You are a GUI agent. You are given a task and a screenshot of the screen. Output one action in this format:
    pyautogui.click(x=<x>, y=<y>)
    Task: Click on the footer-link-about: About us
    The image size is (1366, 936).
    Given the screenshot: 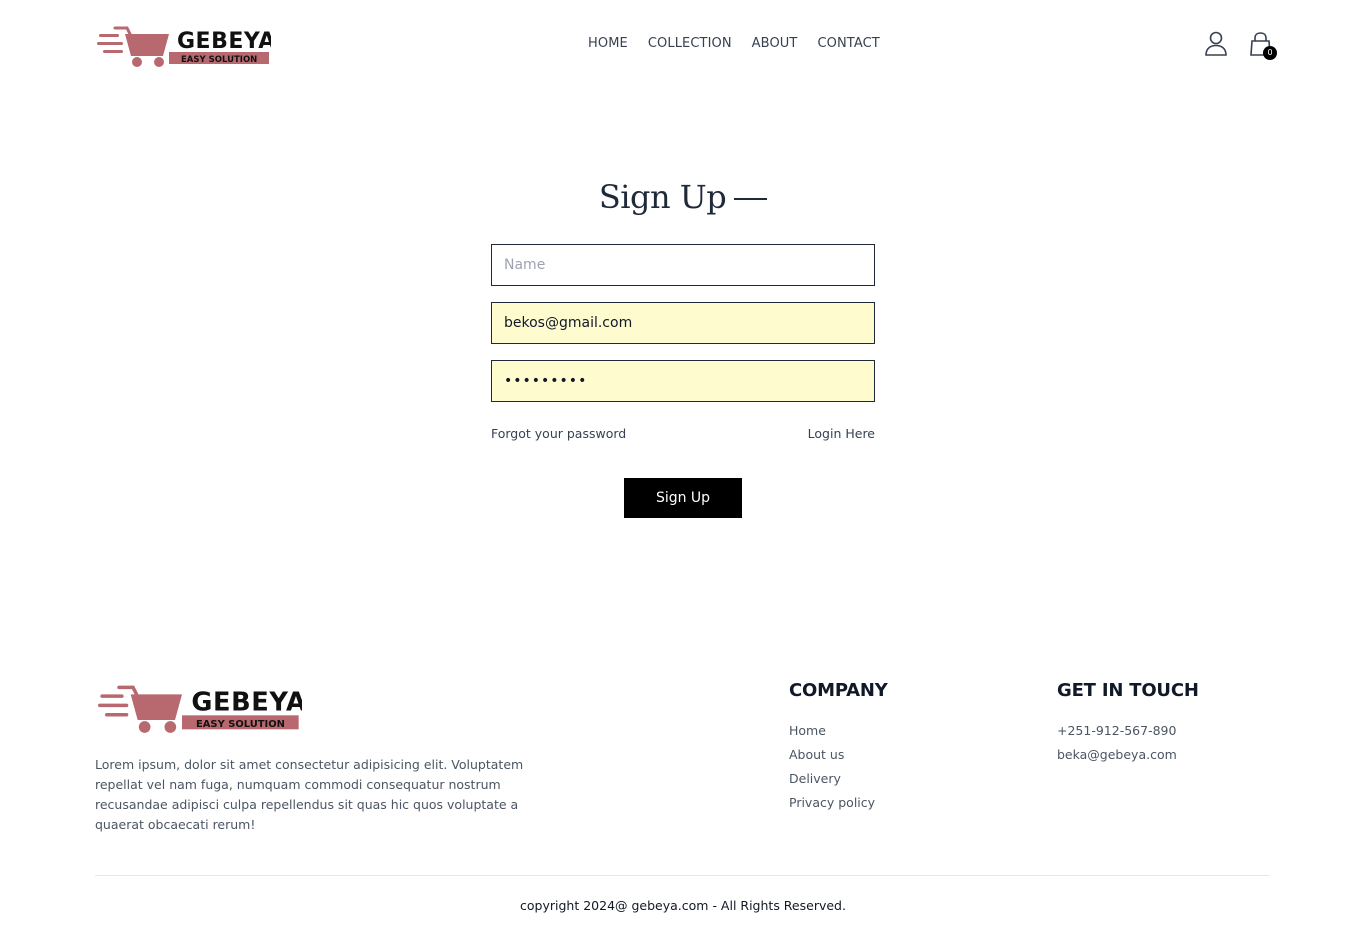 What is the action you would take?
    pyautogui.click(x=838, y=755)
    